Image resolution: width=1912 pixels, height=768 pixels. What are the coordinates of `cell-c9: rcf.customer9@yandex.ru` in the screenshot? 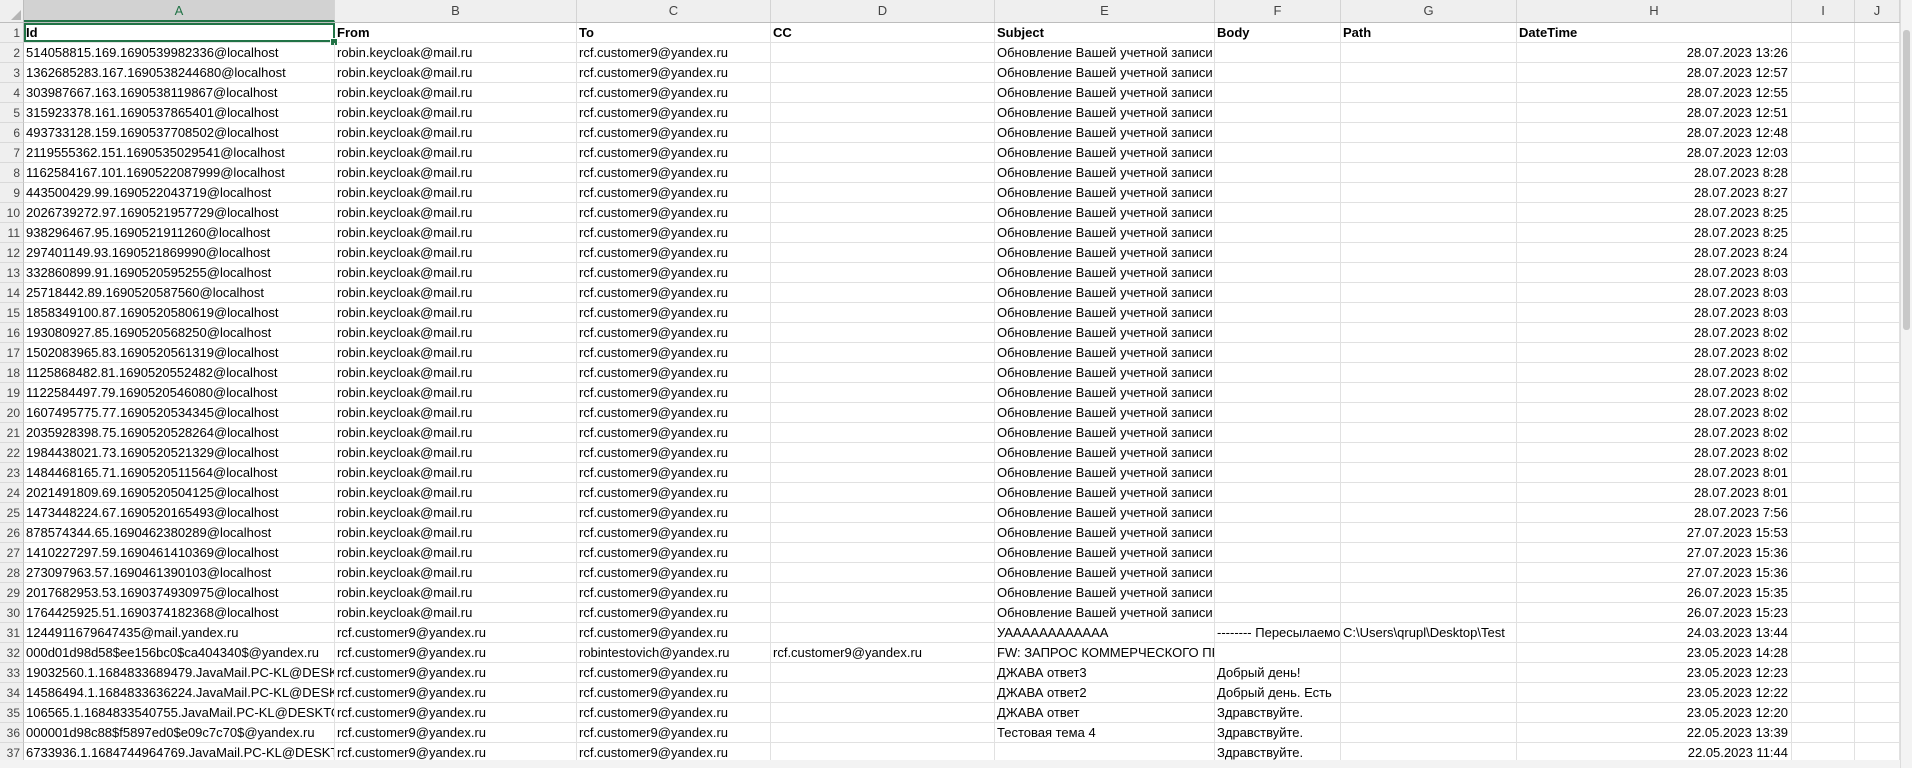 It's located at (674, 192).